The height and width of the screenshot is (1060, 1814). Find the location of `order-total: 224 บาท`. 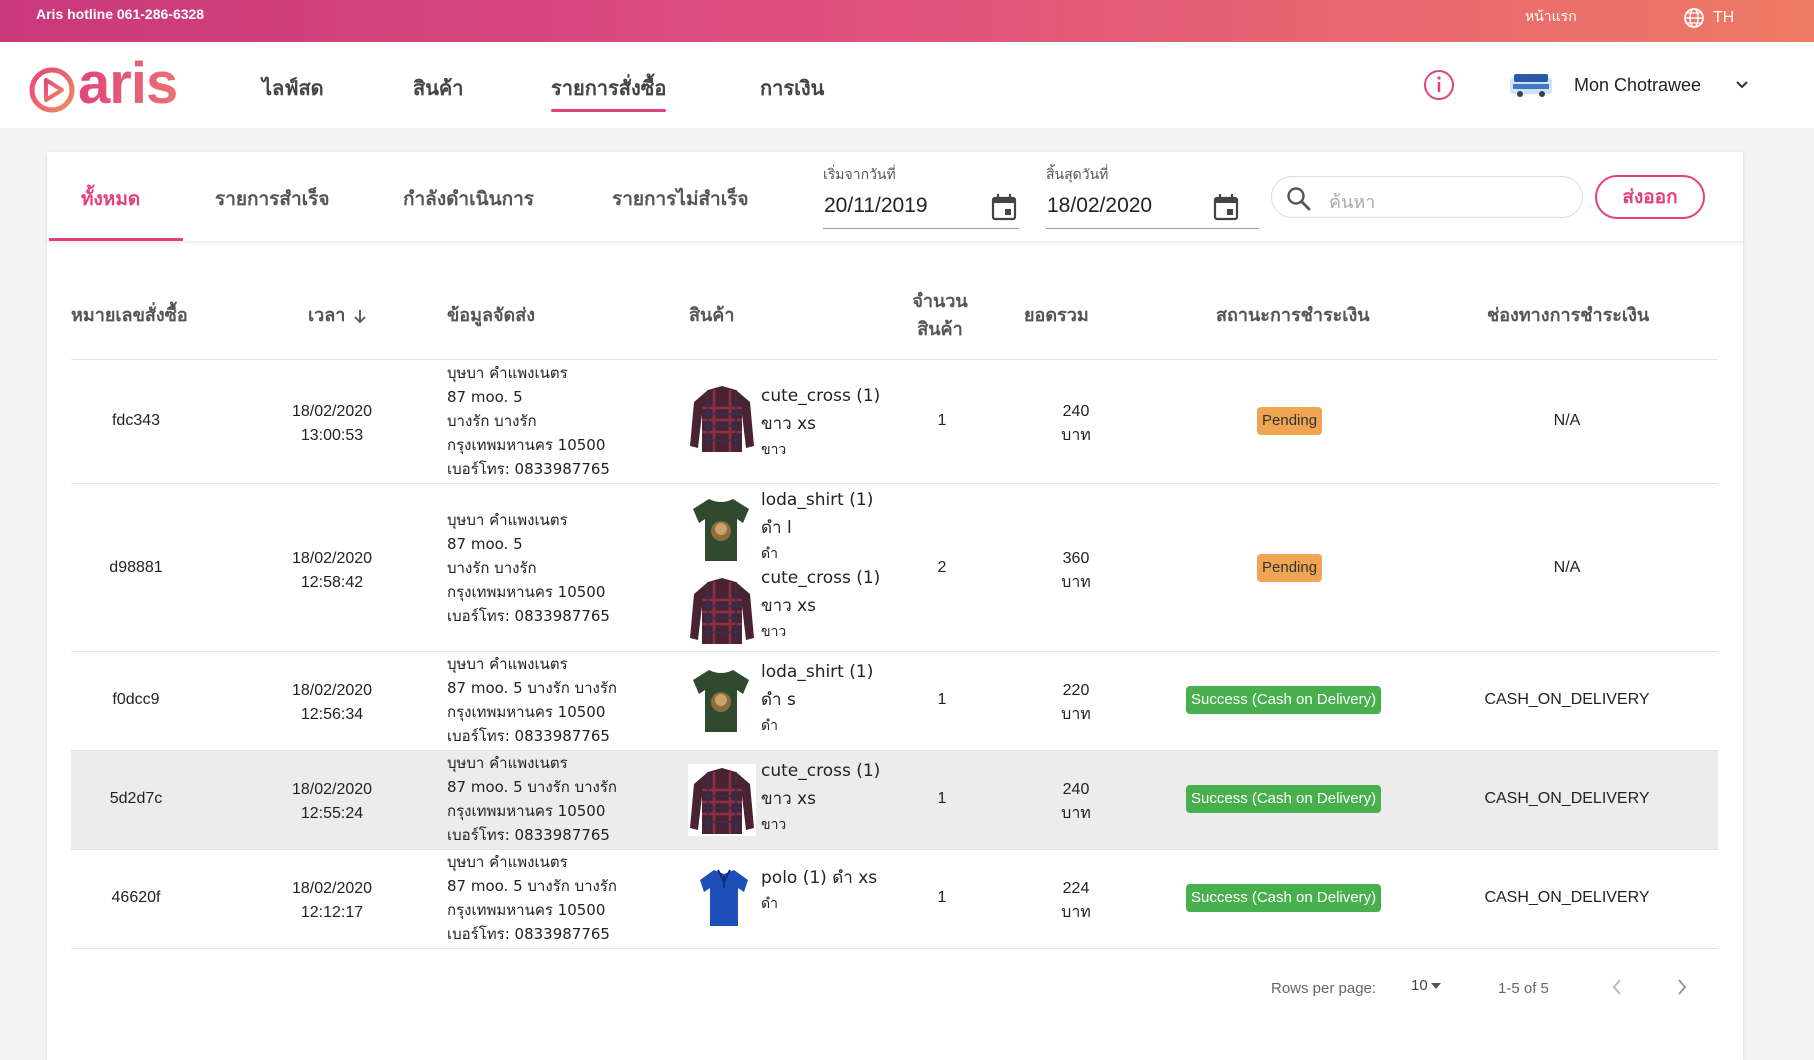

order-total: 224 บาท is located at coordinates (1076, 900).